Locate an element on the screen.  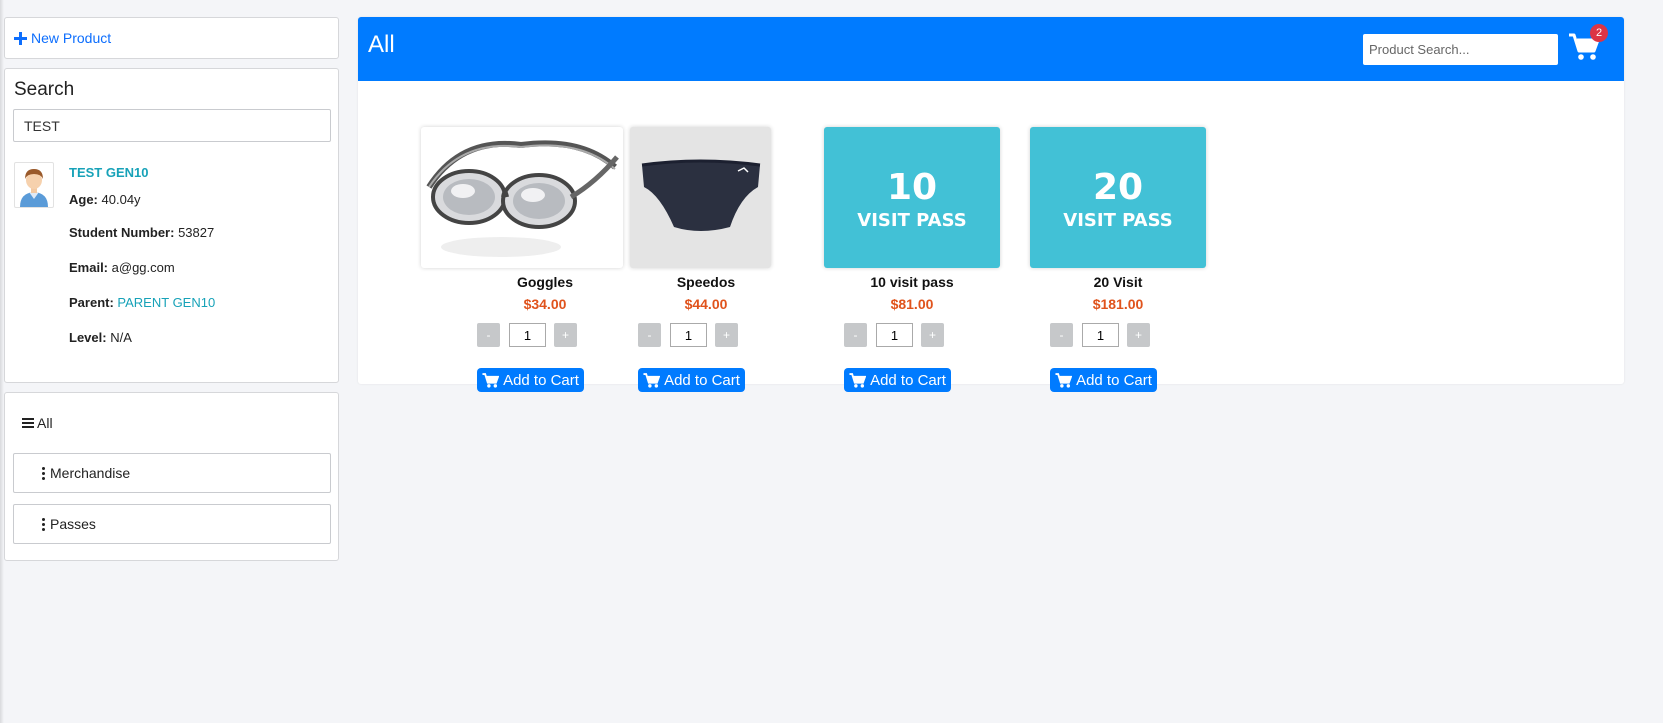
new-product-label: New Product is located at coordinates (71, 38).